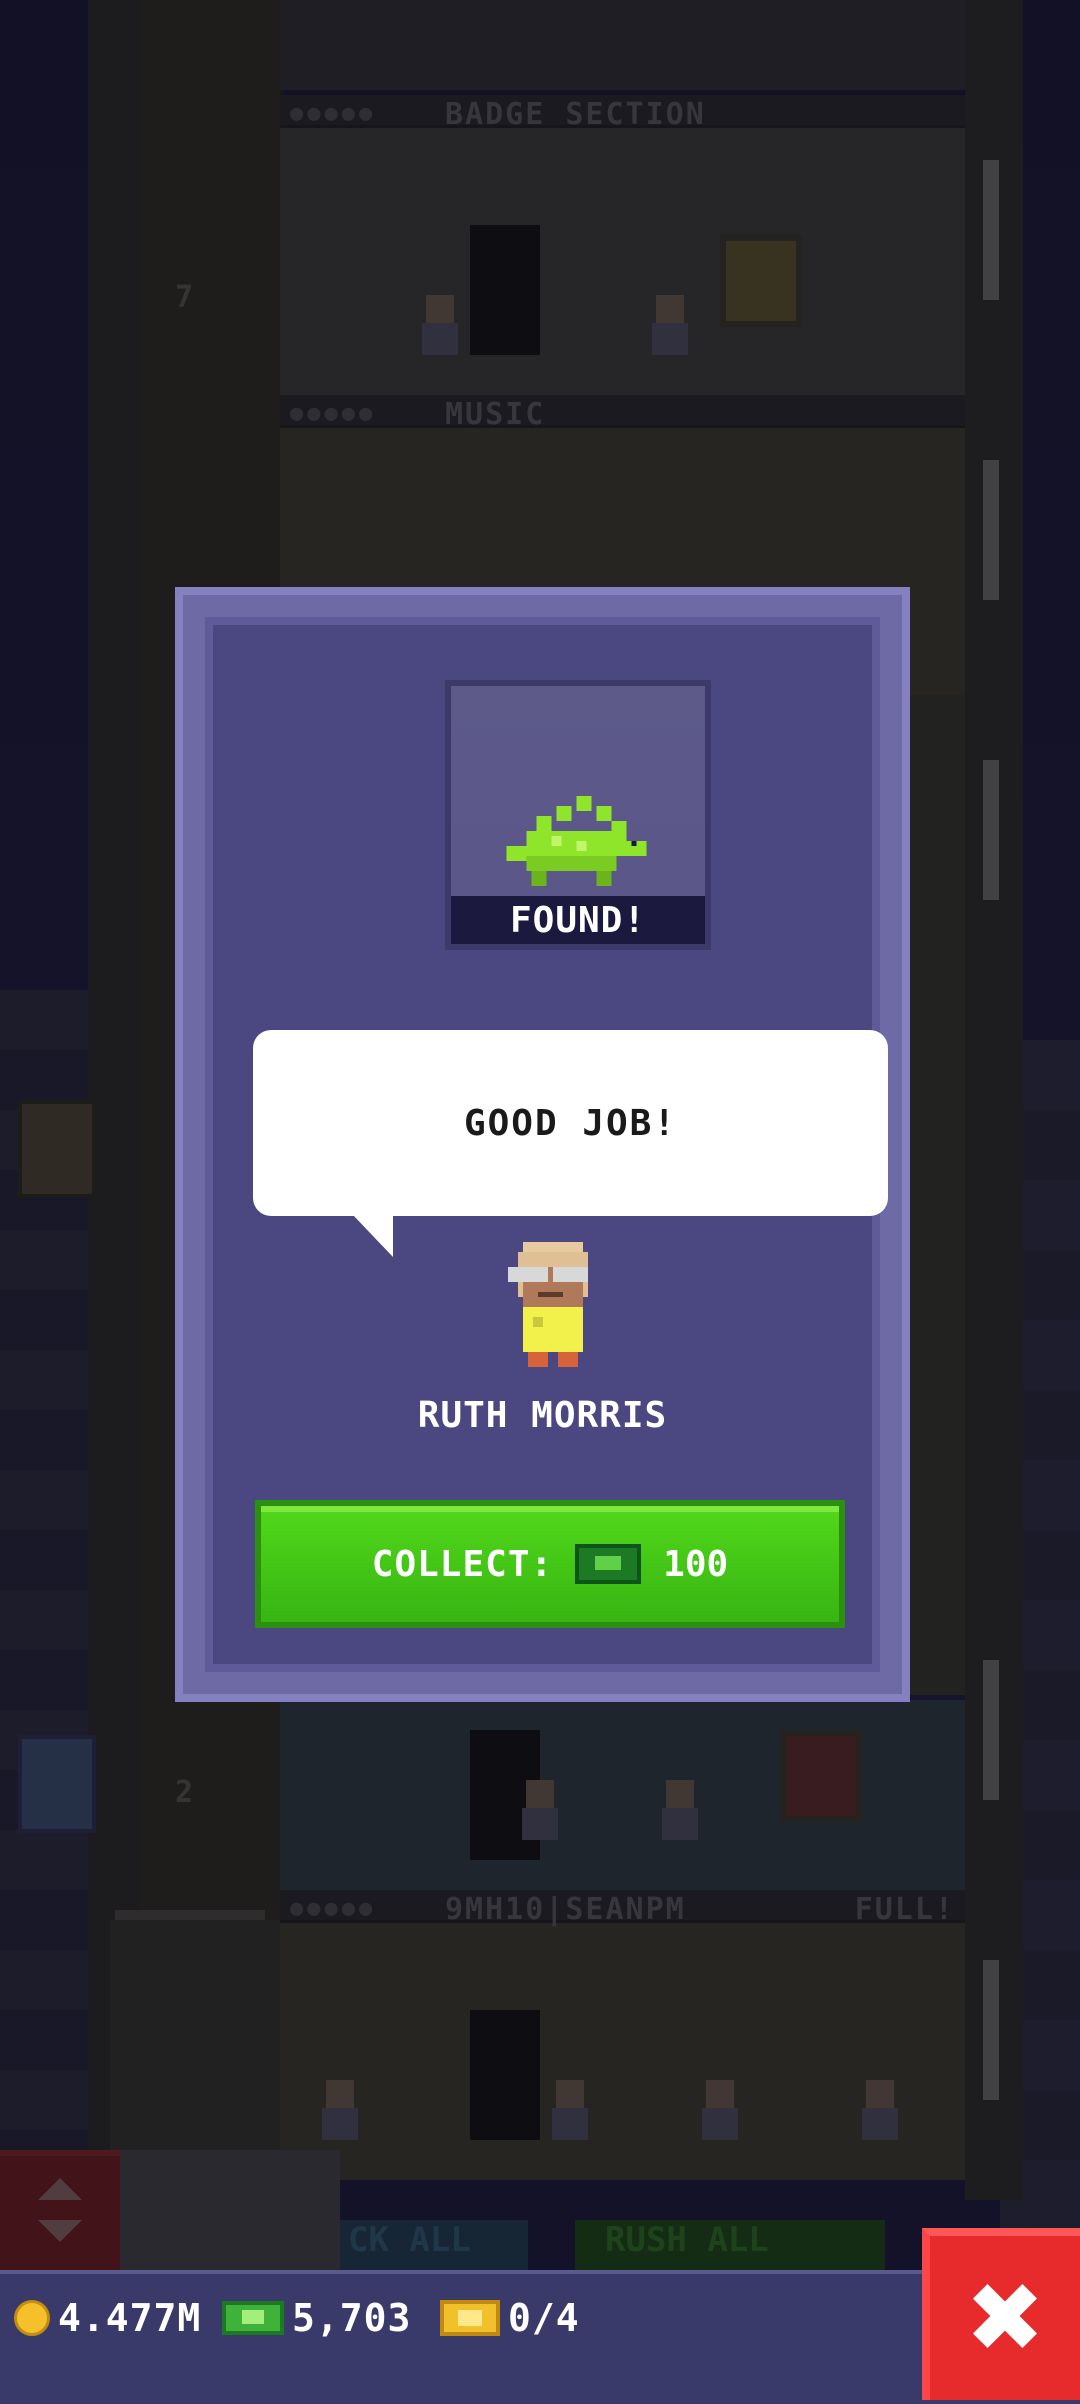 The height and width of the screenshot is (2404, 1080). What do you see at coordinates (696, 1564) in the screenshot?
I see `collect-amount: 100` at bounding box center [696, 1564].